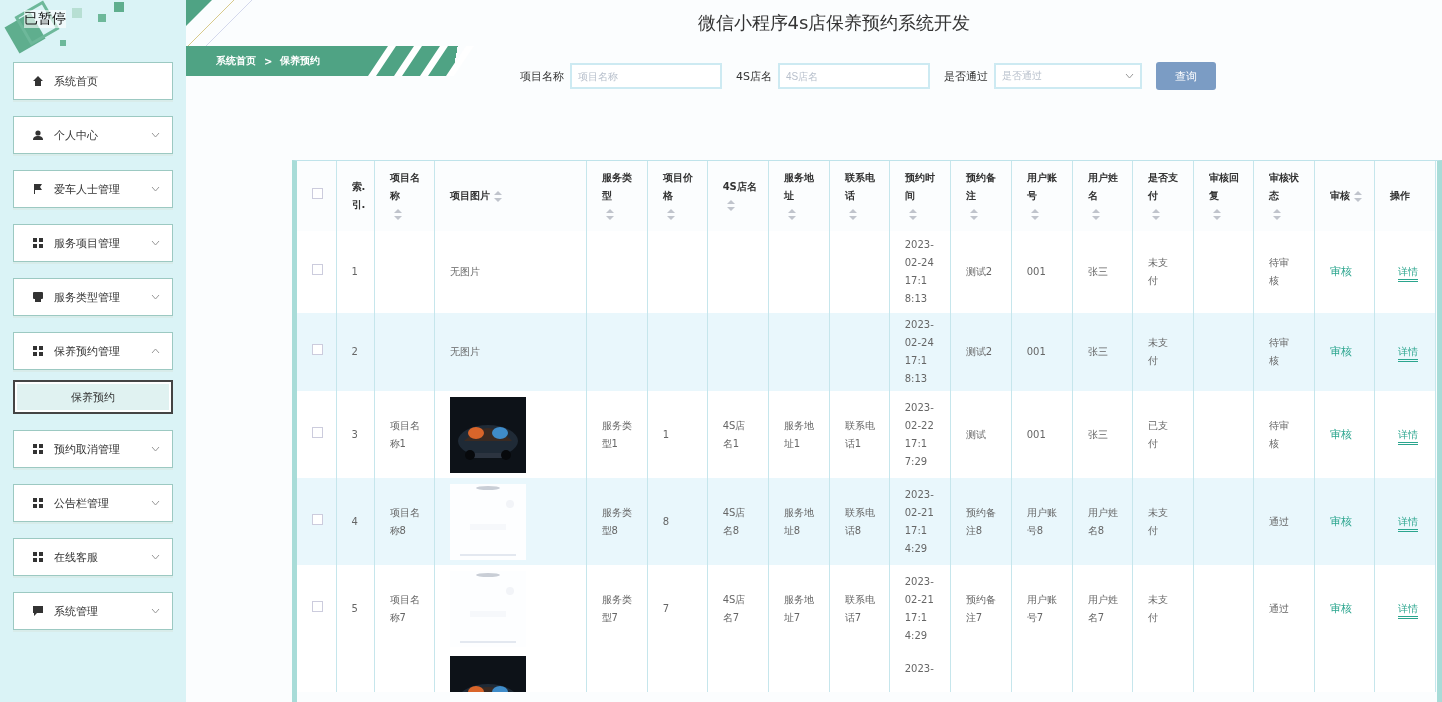 The image size is (1442, 702). I want to click on user-icon, so click(38, 135).